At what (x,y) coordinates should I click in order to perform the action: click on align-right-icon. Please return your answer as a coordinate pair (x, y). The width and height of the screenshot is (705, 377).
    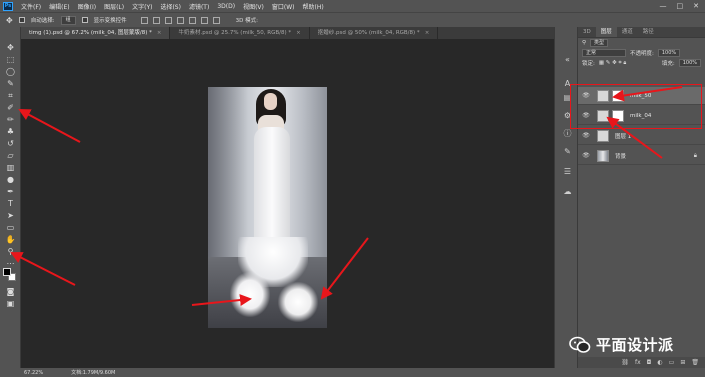
    Looking at the image, I should click on (204, 20).